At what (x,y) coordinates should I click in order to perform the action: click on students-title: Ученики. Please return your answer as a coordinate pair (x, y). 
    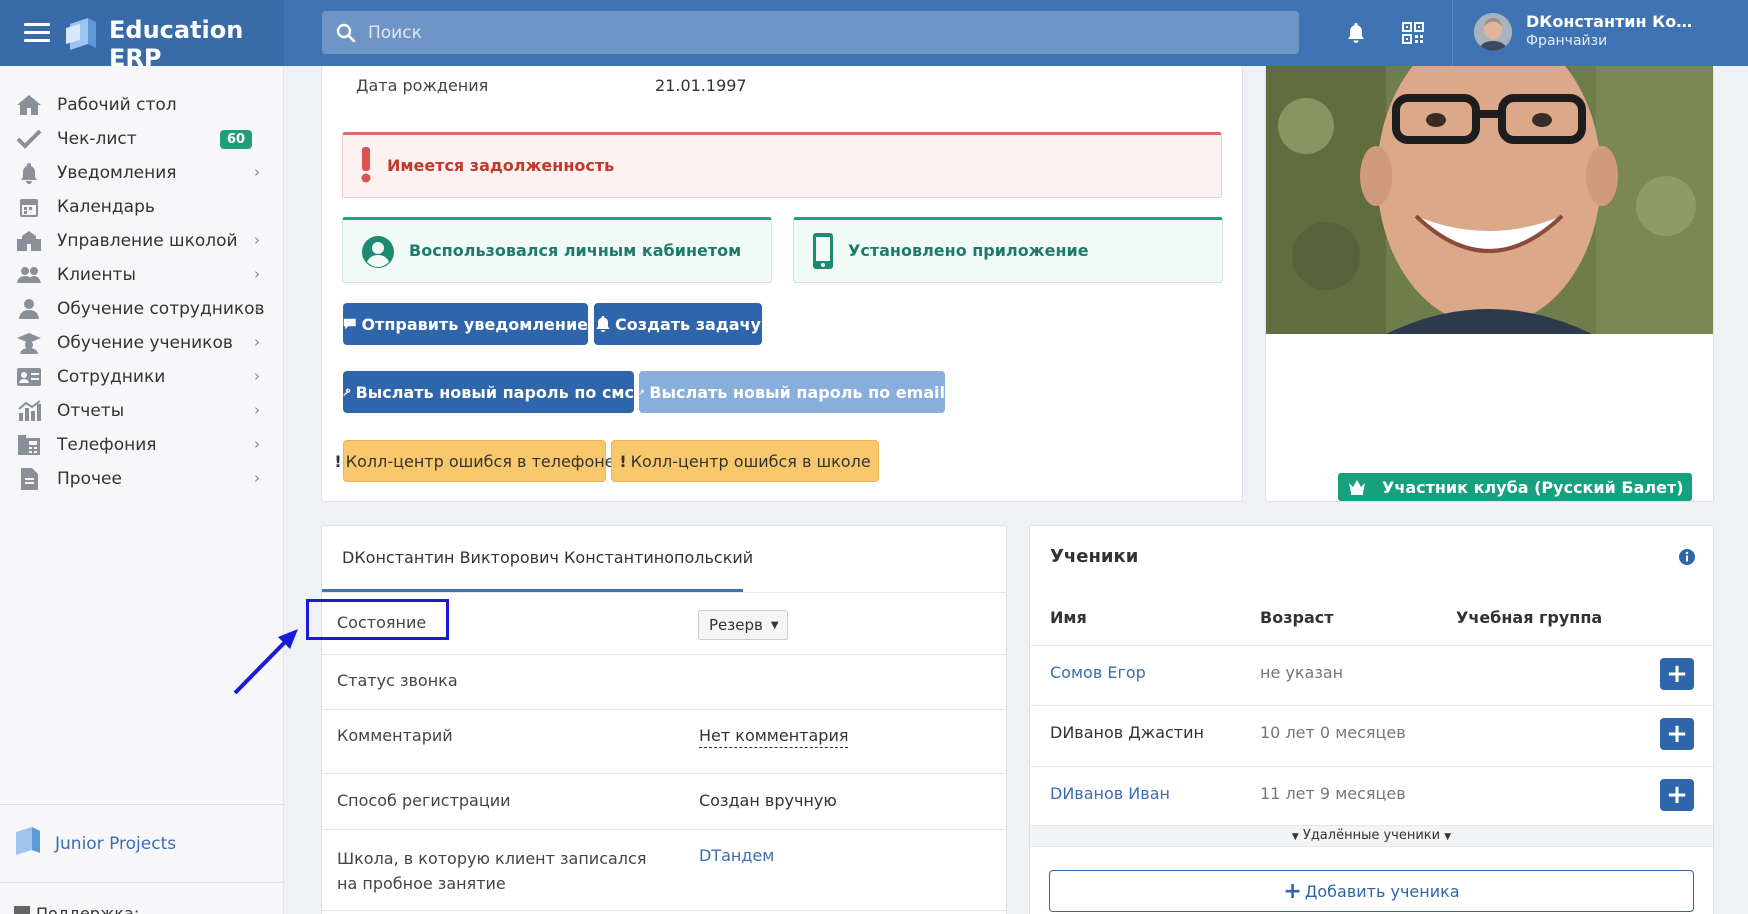
    Looking at the image, I should click on (1094, 556).